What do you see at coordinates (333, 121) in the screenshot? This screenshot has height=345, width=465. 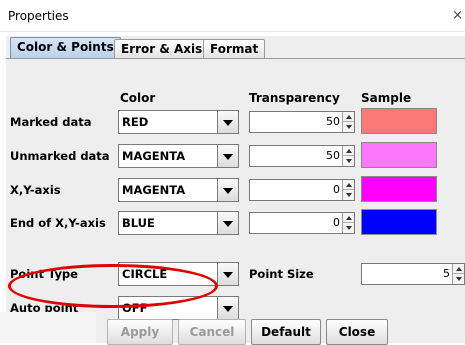 I see `marked-data-transparency-value: 50` at bounding box center [333, 121].